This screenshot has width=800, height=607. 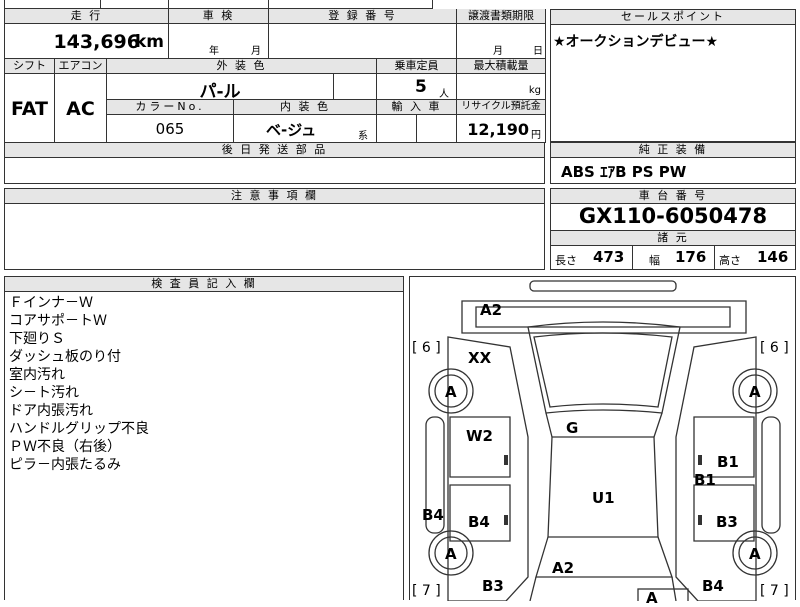 What do you see at coordinates (773, 257) in the screenshot?
I see `height-value: 146` at bounding box center [773, 257].